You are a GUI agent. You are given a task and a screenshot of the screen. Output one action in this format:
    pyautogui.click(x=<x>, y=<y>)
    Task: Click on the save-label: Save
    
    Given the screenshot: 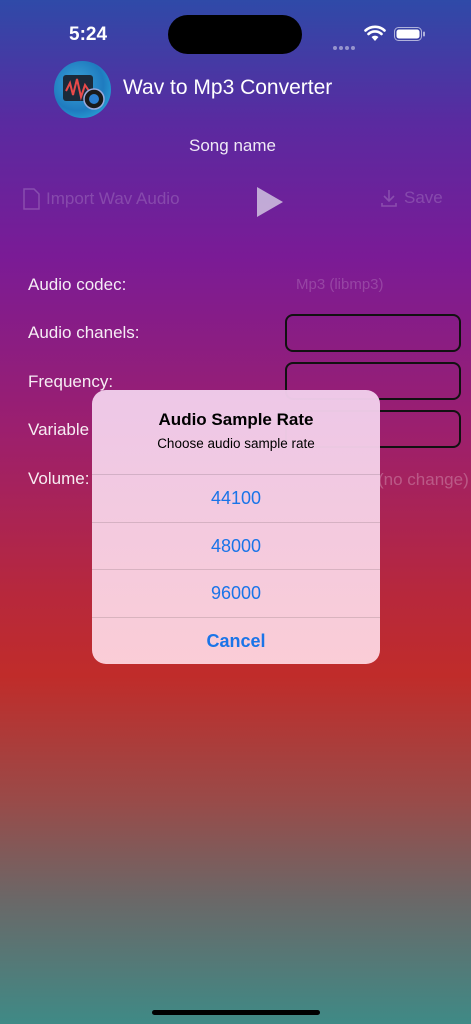 What is the action you would take?
    pyautogui.click(x=423, y=197)
    